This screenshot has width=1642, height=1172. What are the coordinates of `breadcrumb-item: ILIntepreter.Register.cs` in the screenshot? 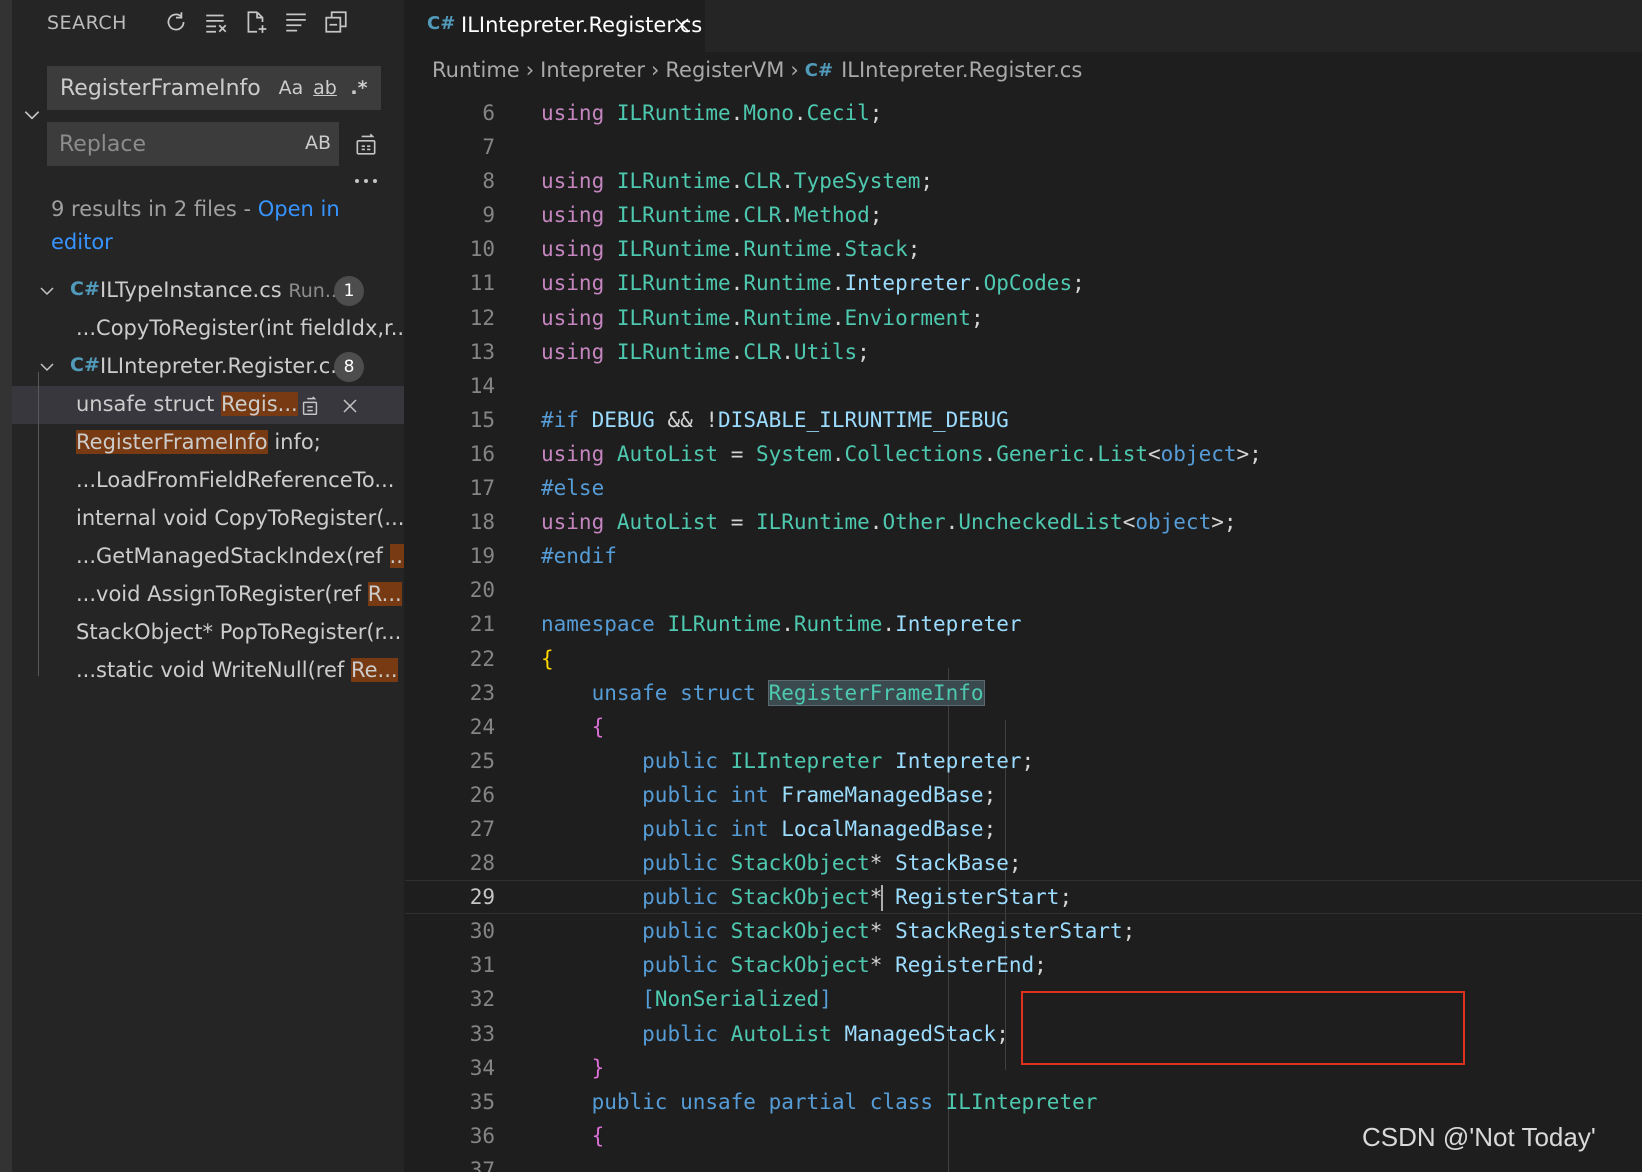 It's located at (961, 70).